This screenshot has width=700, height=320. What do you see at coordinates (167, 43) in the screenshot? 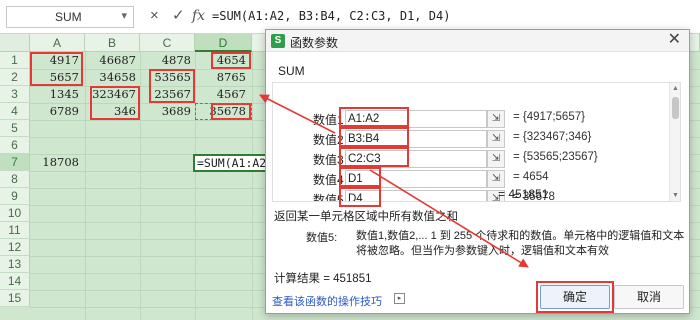
I see `column-header-c: C` at bounding box center [167, 43].